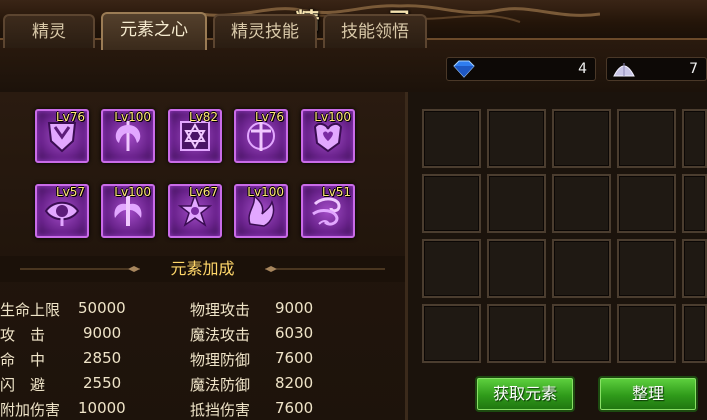 The height and width of the screenshot is (420, 707). I want to click on stat-row: 魔法防御 8200, so click(251, 384).